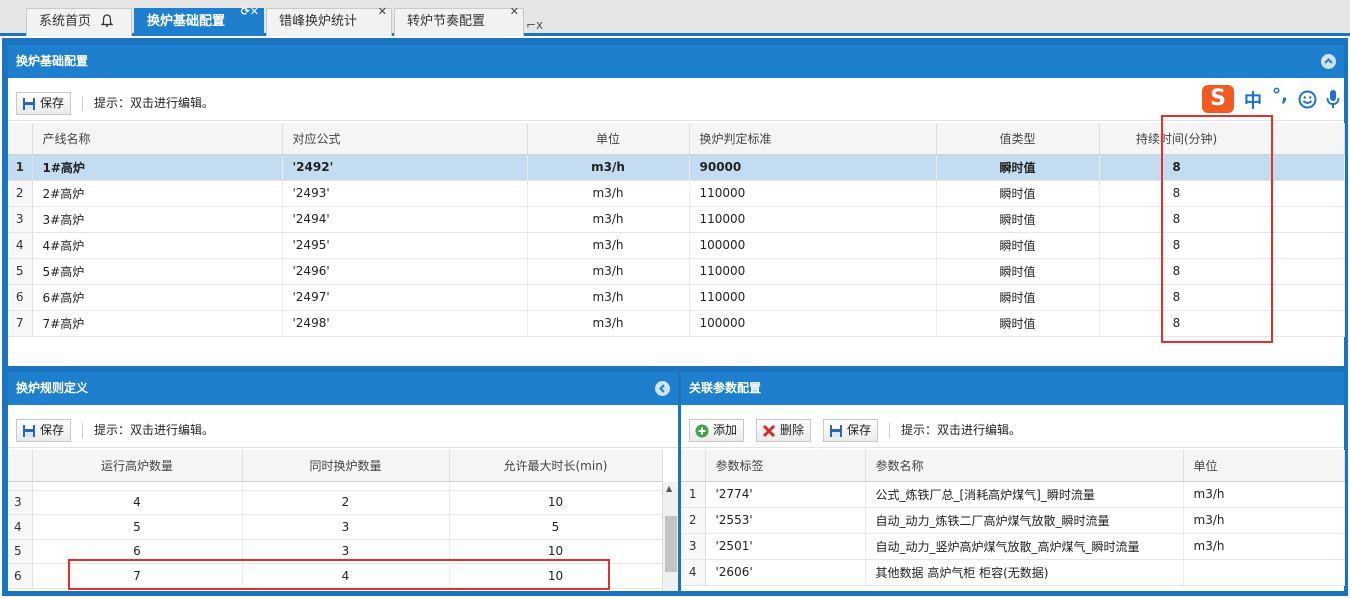 Image resolution: width=1350 pixels, height=598 pixels. I want to click on table-cell: 6#高炉, so click(157, 297).